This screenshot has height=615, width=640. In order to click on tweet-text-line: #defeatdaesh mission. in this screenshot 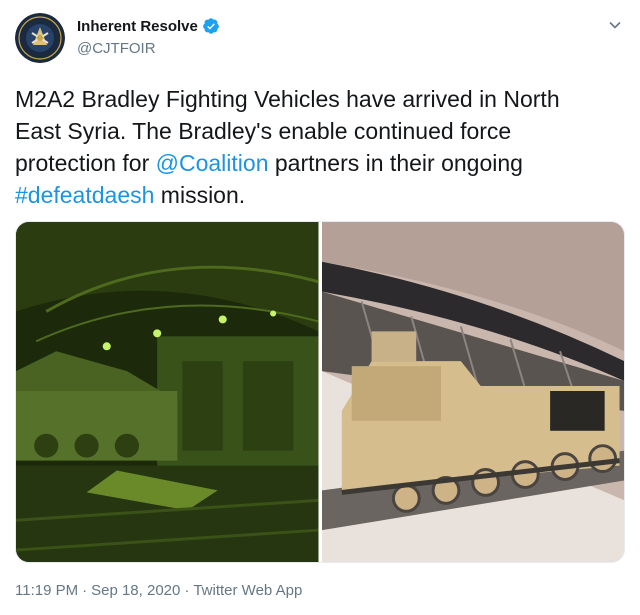, I will do `click(315, 195)`.